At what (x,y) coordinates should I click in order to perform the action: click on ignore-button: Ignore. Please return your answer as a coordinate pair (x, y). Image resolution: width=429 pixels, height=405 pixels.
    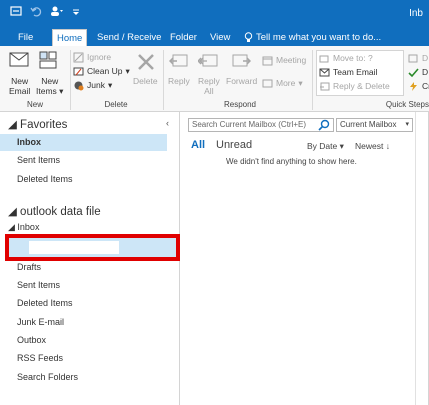
    Looking at the image, I should click on (92, 57).